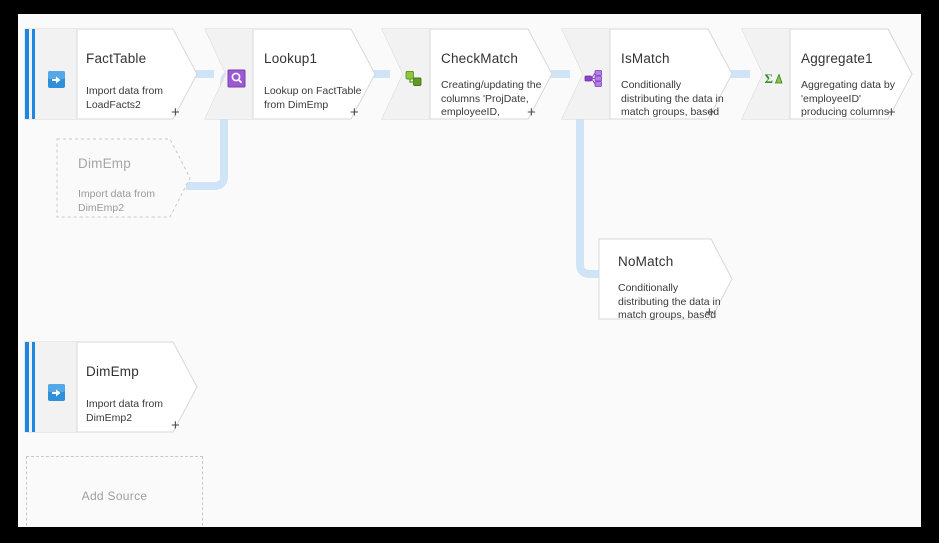 The image size is (939, 543). Describe the element at coordinates (116, 58) in the screenshot. I see `node-title: FactTable` at that location.